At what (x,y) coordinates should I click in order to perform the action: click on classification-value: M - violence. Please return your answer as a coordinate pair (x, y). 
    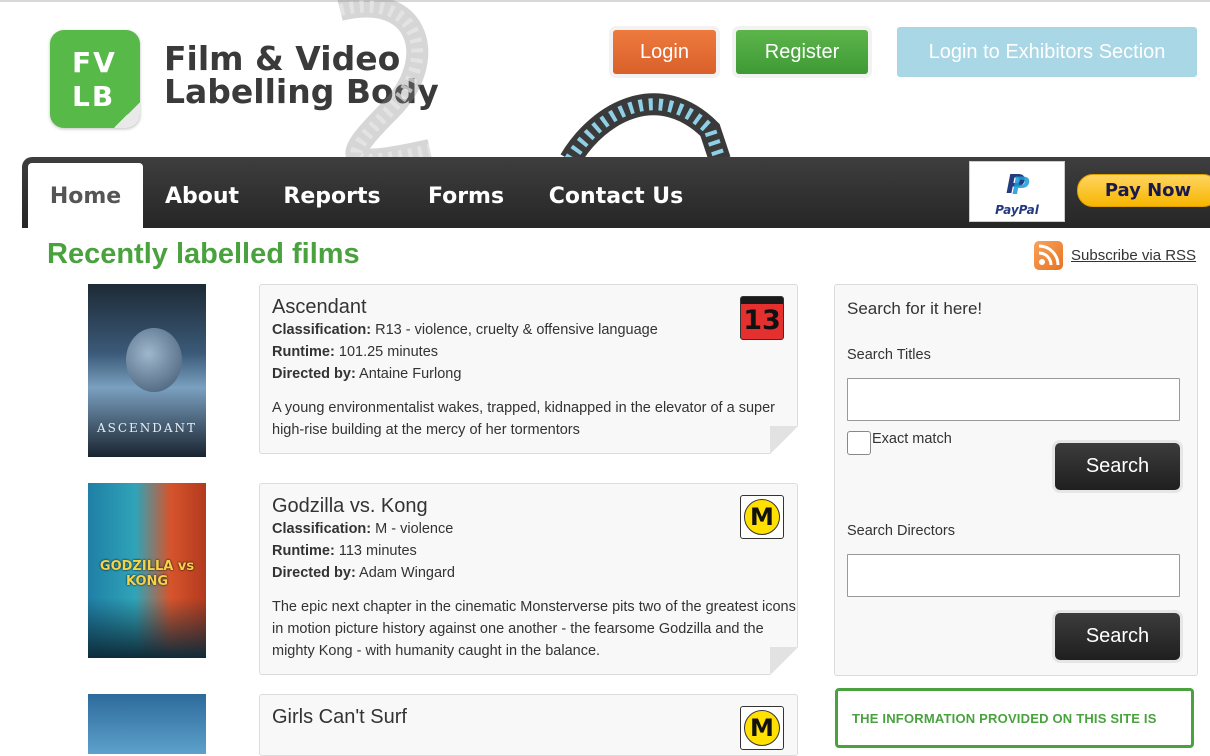
    Looking at the image, I should click on (414, 529).